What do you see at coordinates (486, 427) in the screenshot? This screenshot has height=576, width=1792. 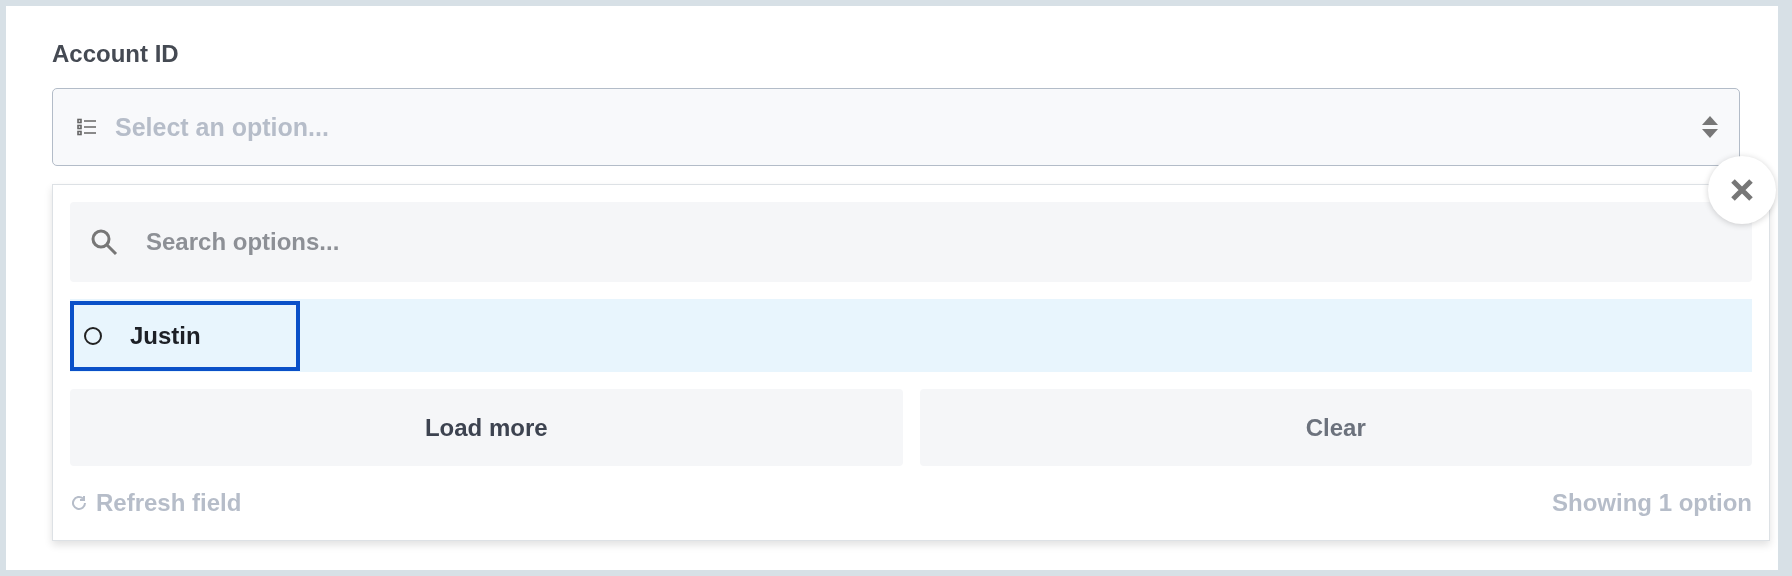 I see `load-more-button: Load more` at bounding box center [486, 427].